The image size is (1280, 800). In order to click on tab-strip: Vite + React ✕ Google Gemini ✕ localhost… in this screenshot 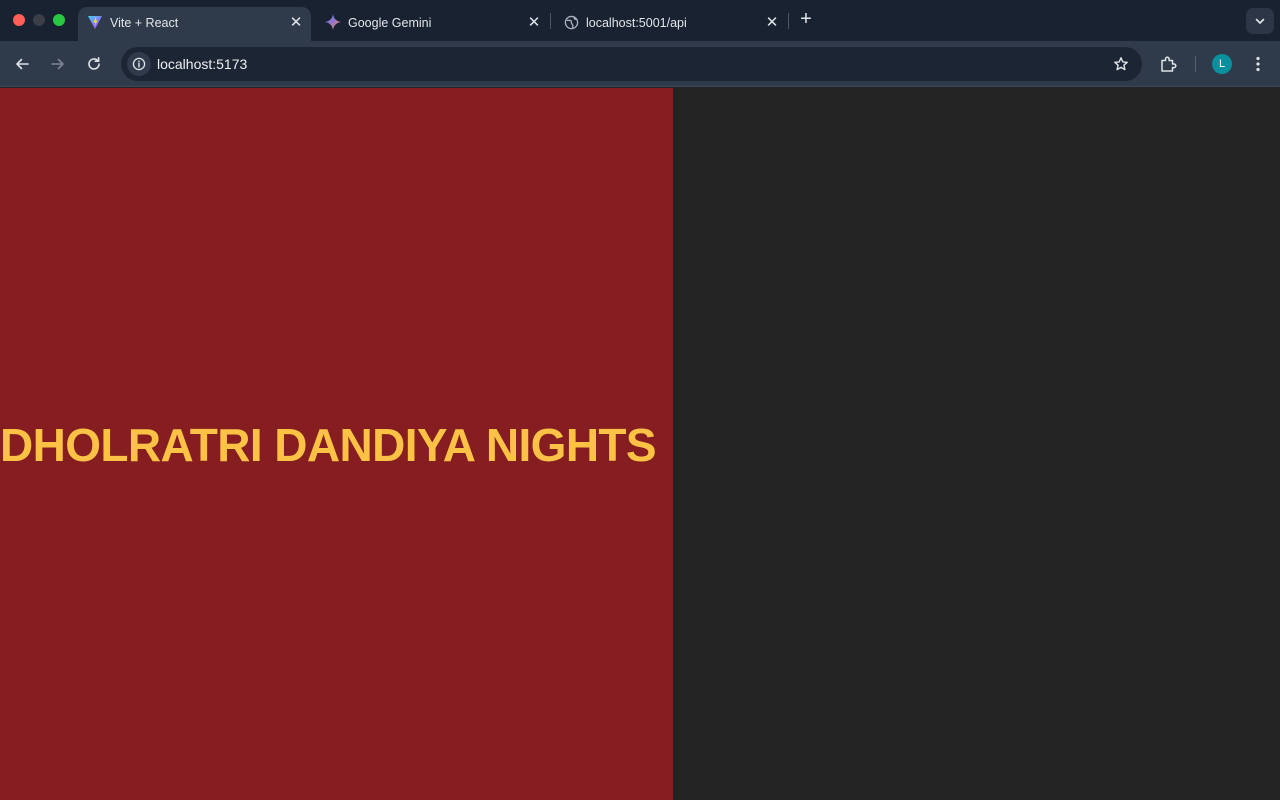, I will do `click(640, 20)`.